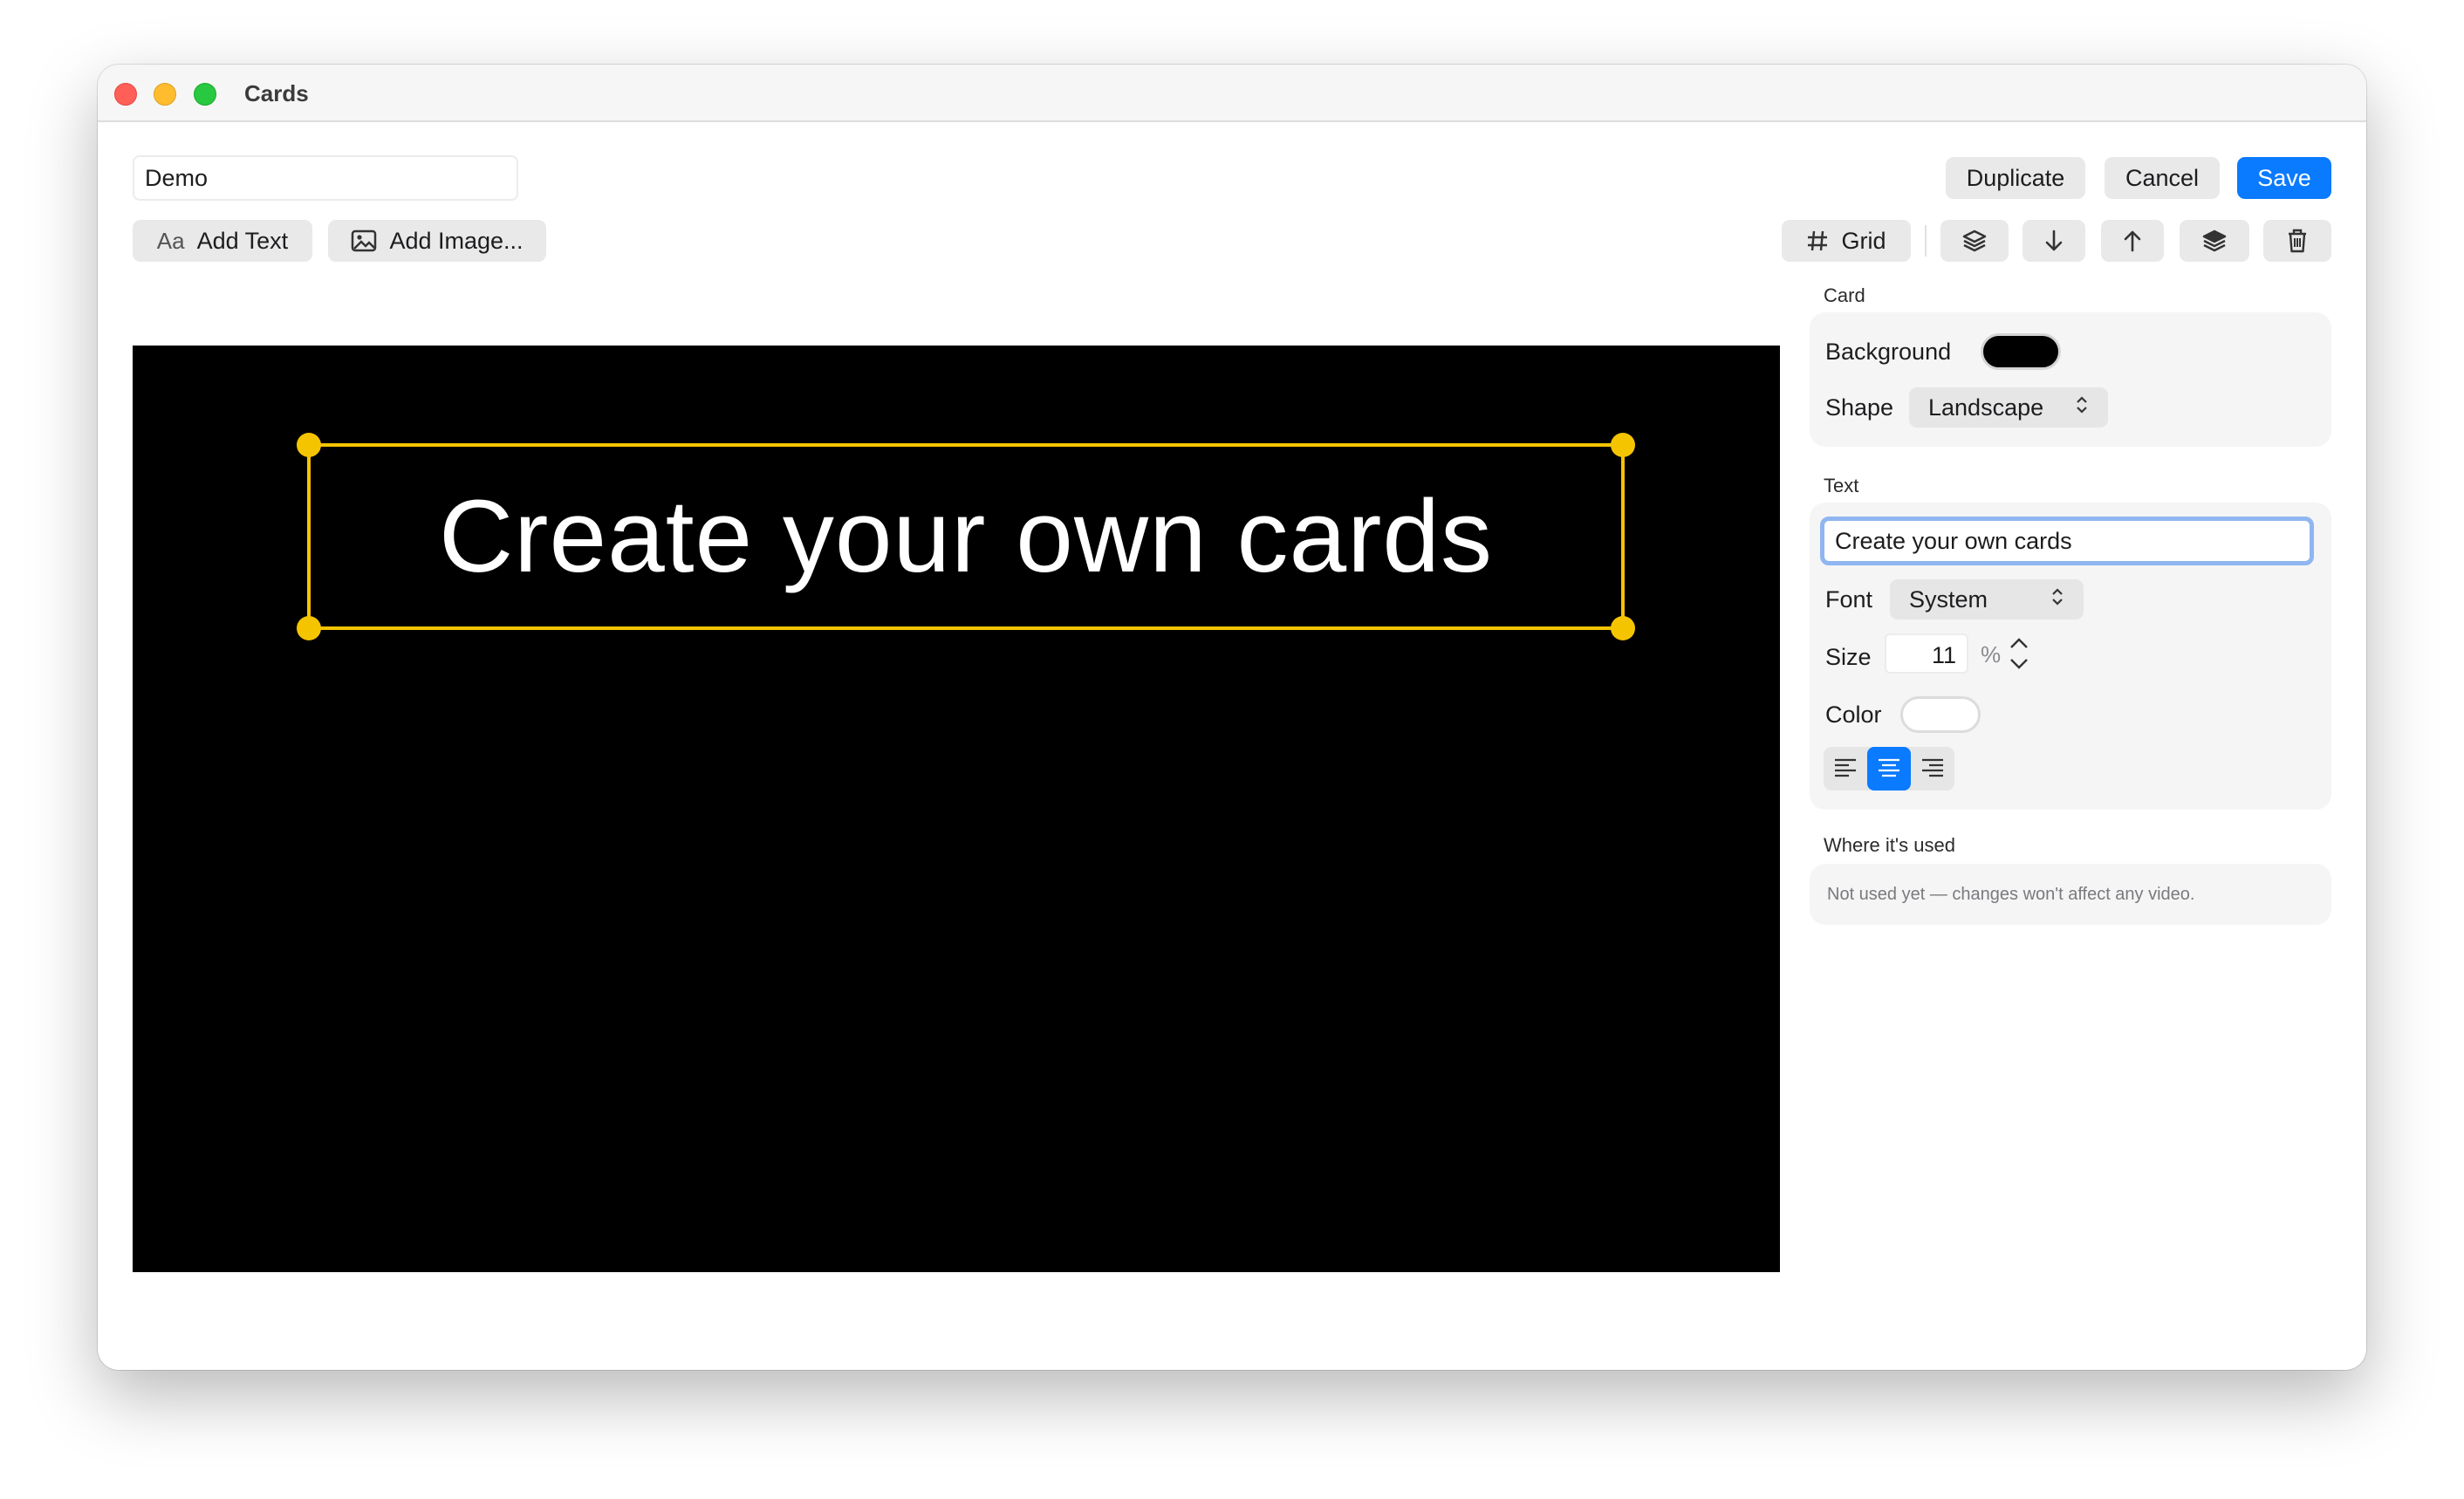 The width and height of the screenshot is (2464, 1499). I want to click on add-text-button: Aa Add Text, so click(222, 241).